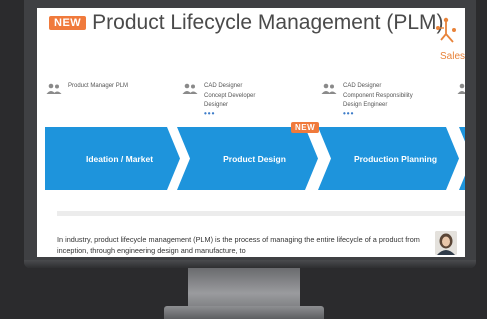 The image size is (487, 319). What do you see at coordinates (261, 213) in the screenshot?
I see `divider` at bounding box center [261, 213].